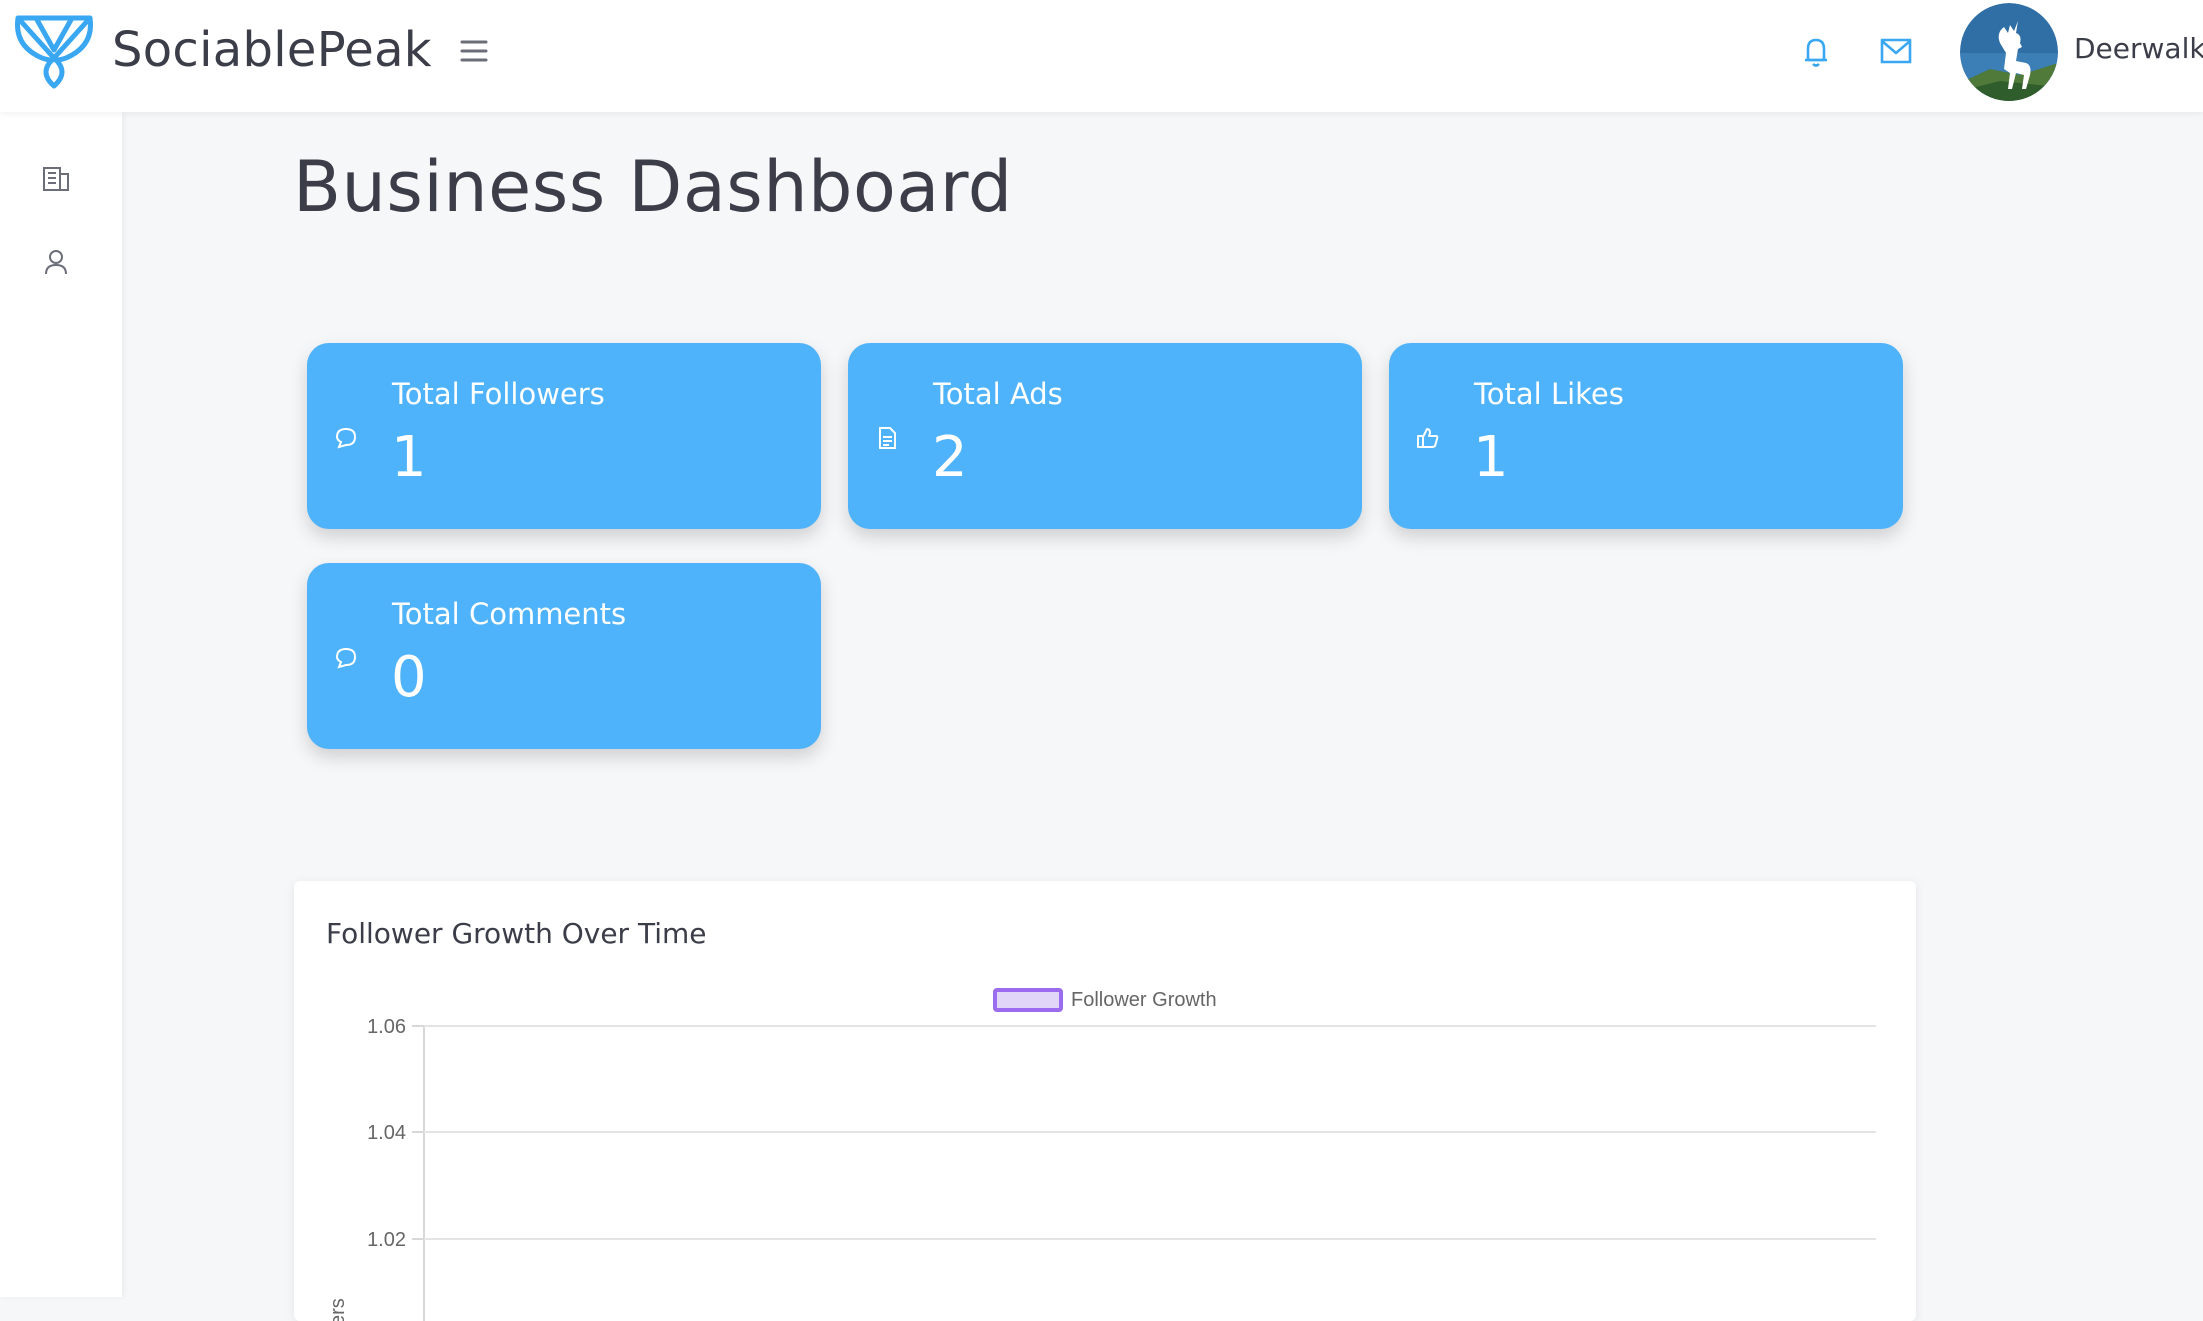  What do you see at coordinates (409, 677) in the screenshot?
I see `stat-value: 0` at bounding box center [409, 677].